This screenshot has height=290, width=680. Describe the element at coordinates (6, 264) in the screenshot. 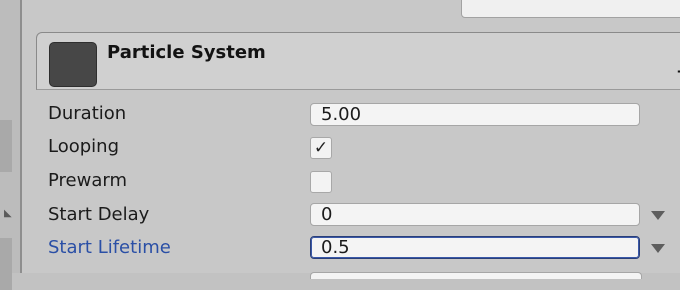

I see `gutter-handle-lower` at that location.